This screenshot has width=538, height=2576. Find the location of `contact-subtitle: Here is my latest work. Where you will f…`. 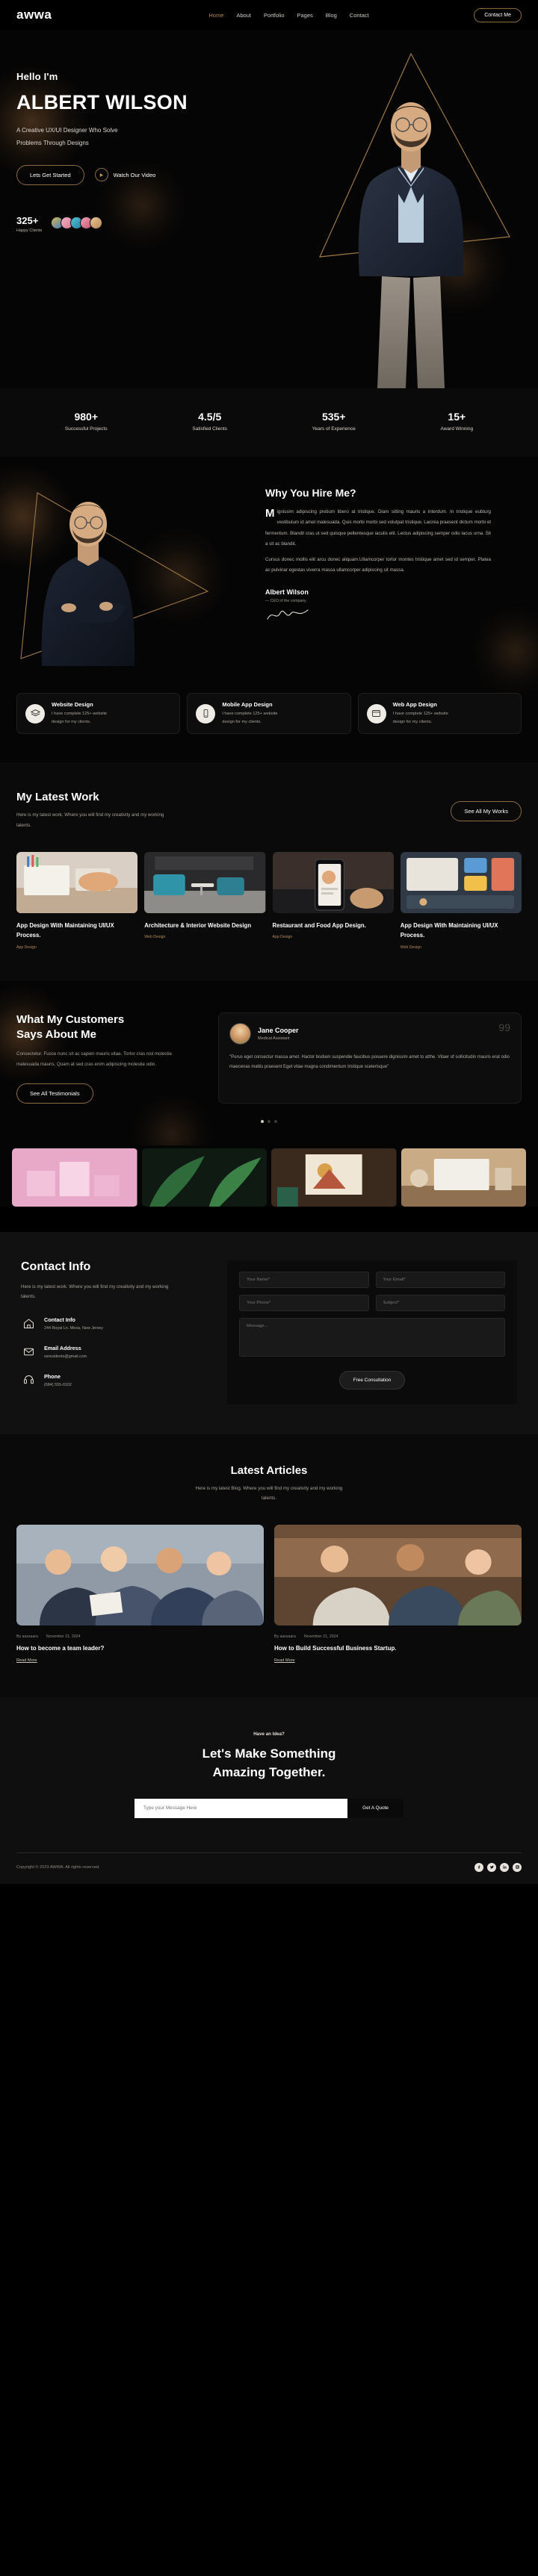

contact-subtitle: Here is my latest work. Where you will f… is located at coordinates (95, 1292).